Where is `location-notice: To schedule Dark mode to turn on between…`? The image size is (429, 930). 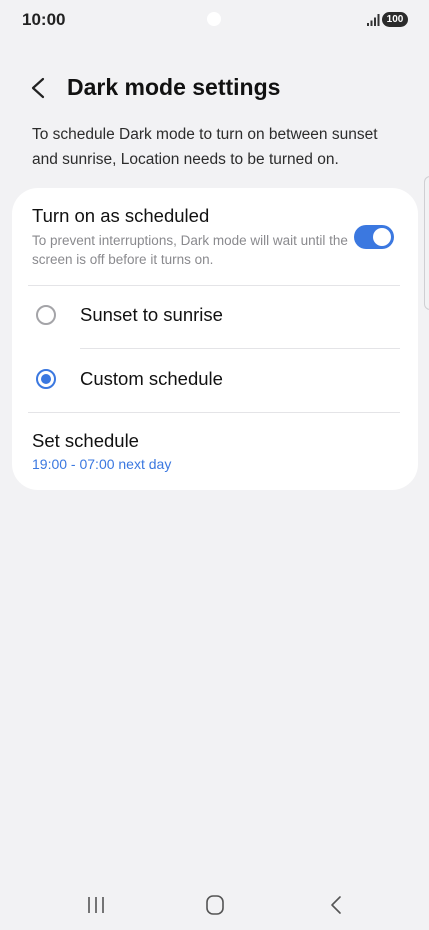
location-notice: To schedule Dark mode to turn on between… is located at coordinates (205, 147).